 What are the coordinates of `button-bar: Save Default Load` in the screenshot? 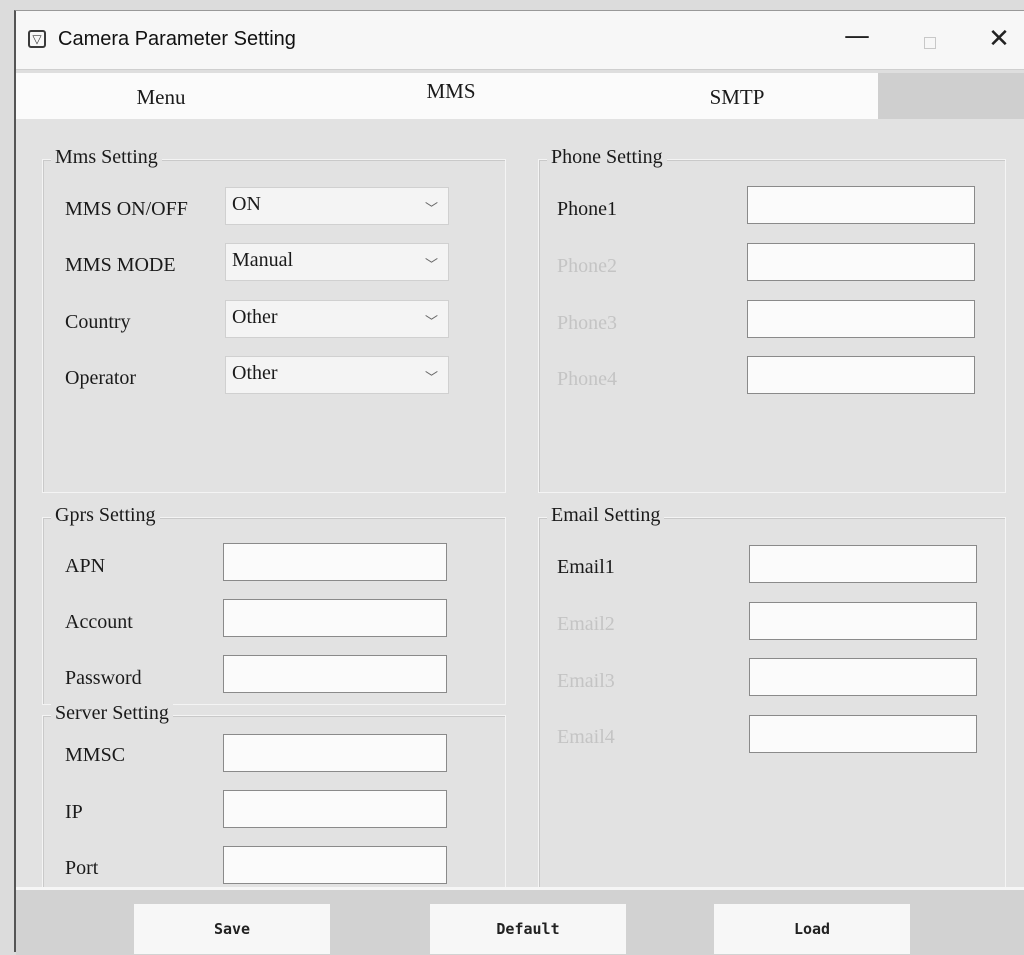 It's located at (520, 921).